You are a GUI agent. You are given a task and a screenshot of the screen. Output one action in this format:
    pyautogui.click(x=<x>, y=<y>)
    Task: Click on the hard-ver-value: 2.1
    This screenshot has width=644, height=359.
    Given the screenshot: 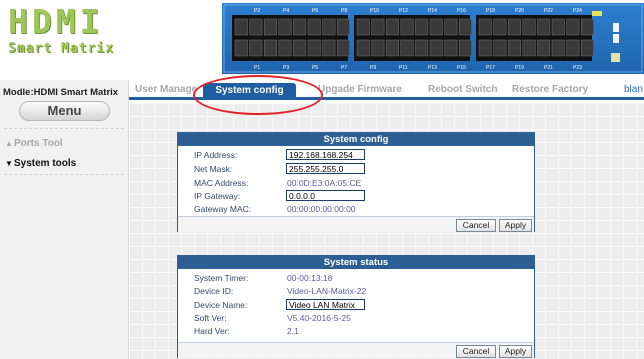 What is the action you would take?
    pyautogui.click(x=293, y=331)
    